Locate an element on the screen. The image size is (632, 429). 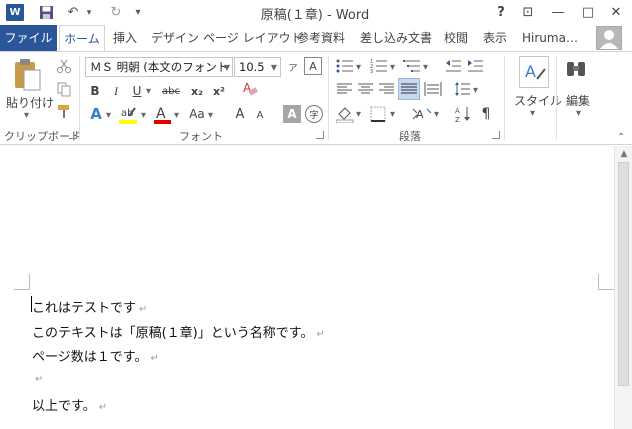
editing-dropdown-icon: ▾ is located at coordinates (578, 113).